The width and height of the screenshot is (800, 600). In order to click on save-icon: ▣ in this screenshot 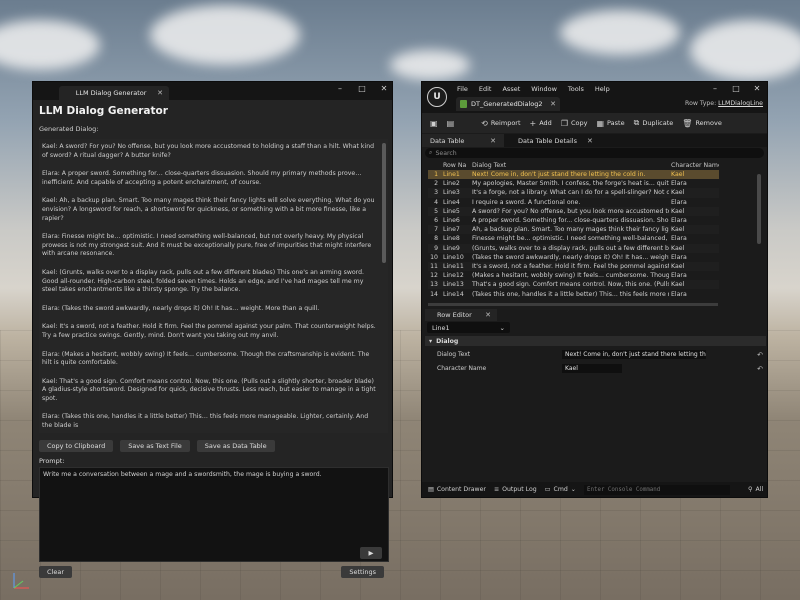, I will do `click(434, 123)`.